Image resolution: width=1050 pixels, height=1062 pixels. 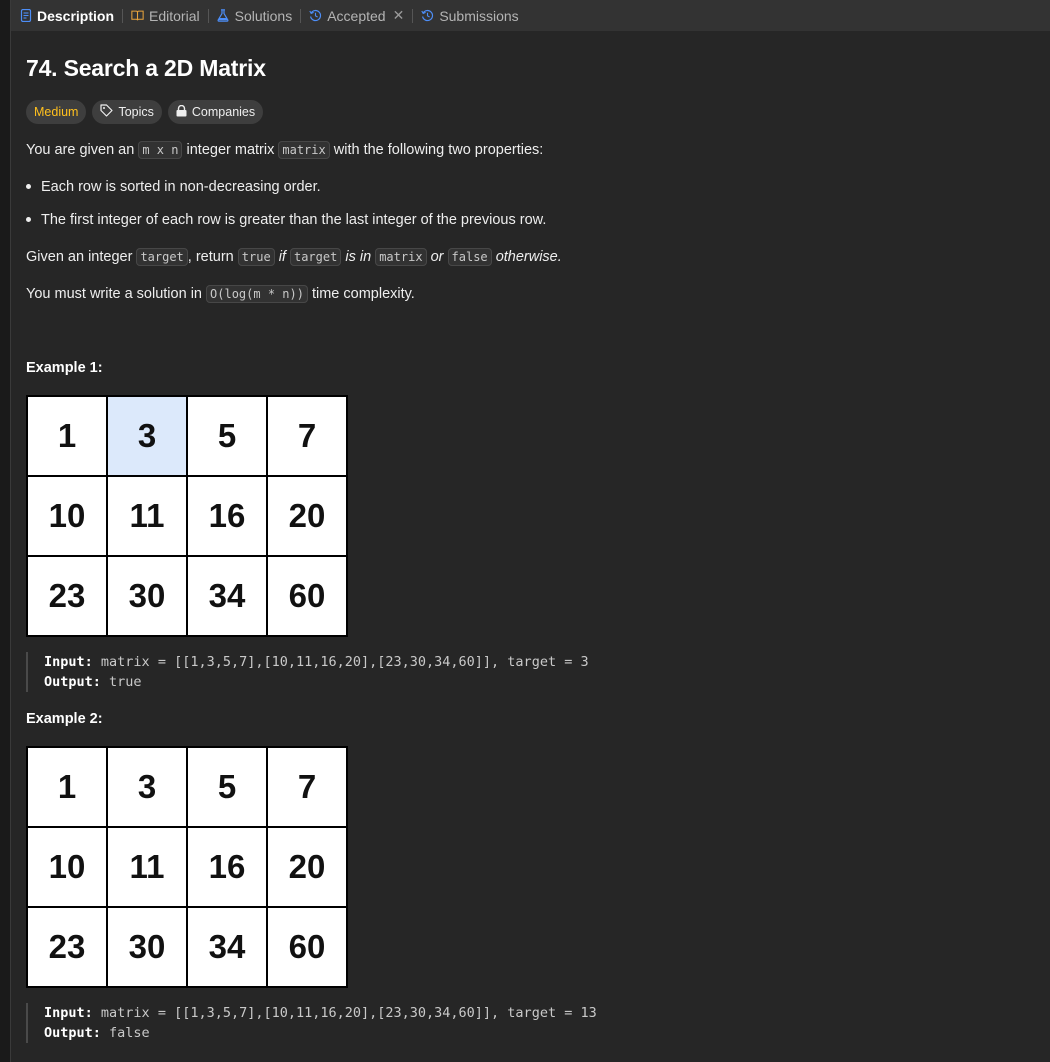 What do you see at coordinates (479, 15) in the screenshot?
I see `tab-submissions-label: Submissions` at bounding box center [479, 15].